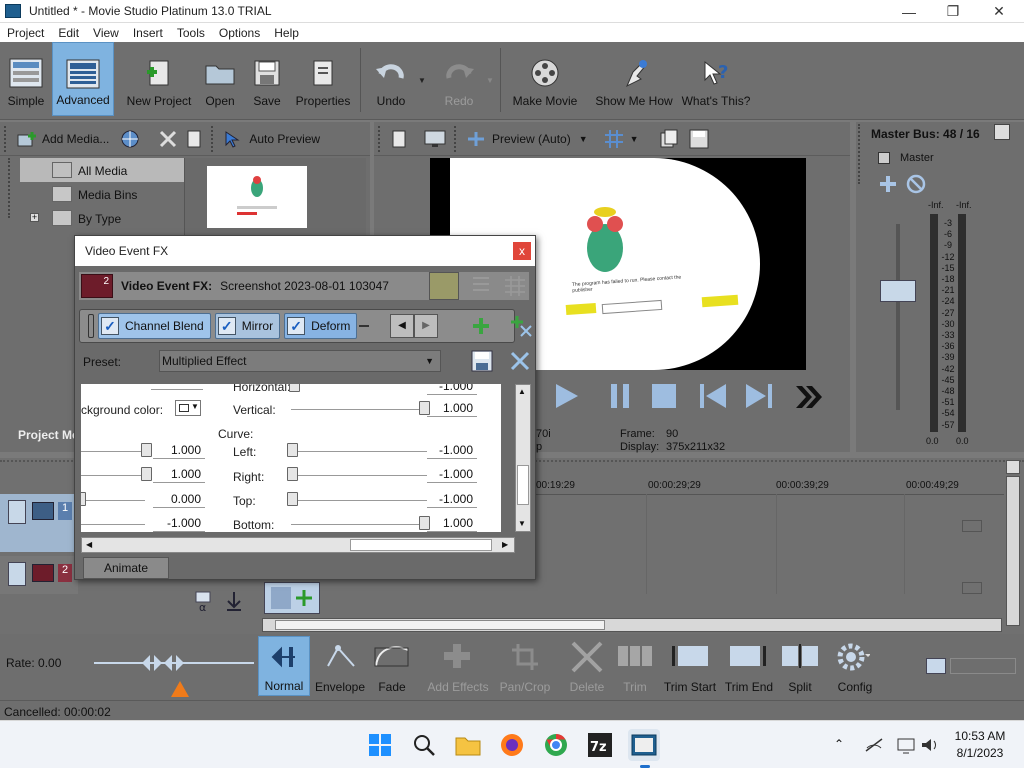 Image resolution: width=1024 pixels, height=768 pixels. I want to click on params-vscroll-thumb, so click(523, 485).